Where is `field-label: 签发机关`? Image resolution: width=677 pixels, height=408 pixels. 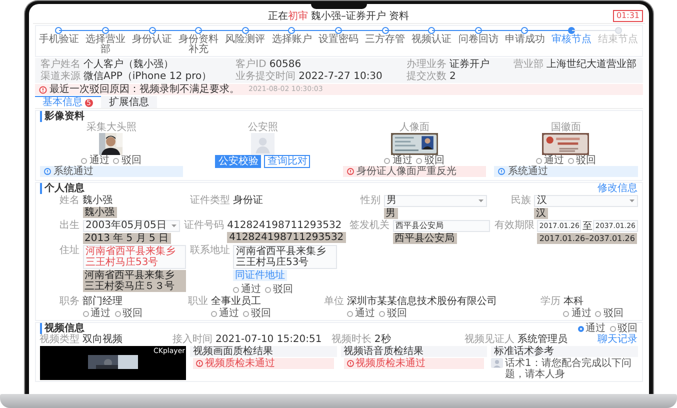
field-label: 签发机关 is located at coordinates (370, 225).